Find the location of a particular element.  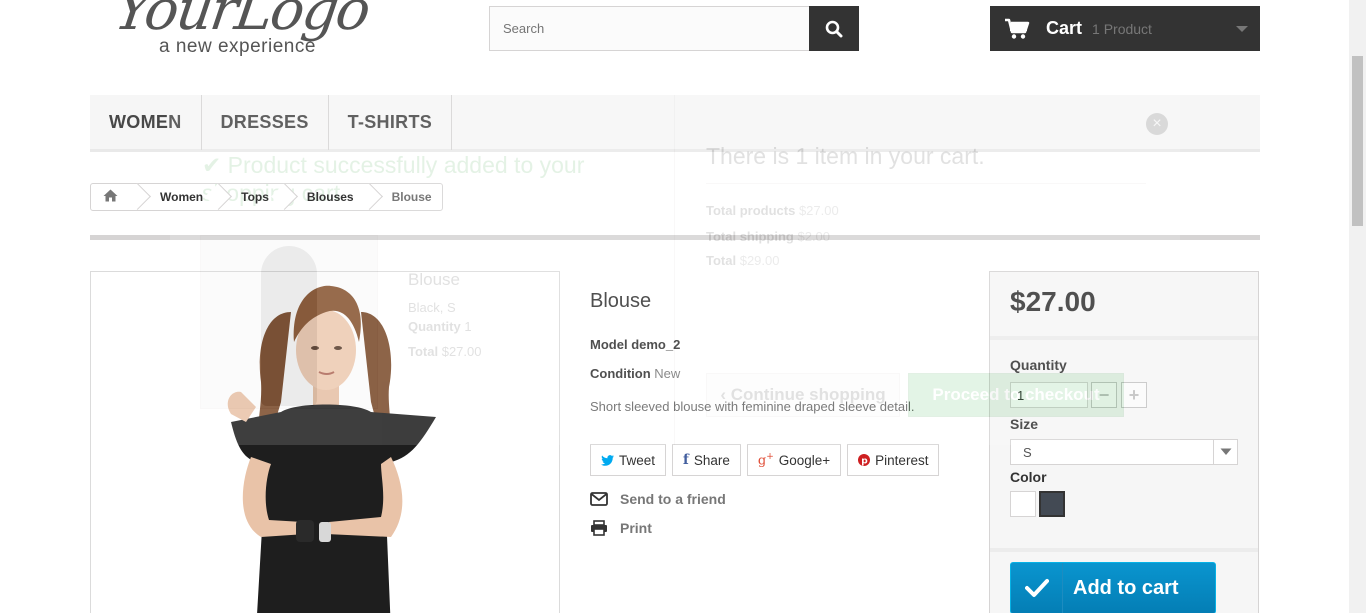

breadcrumb-women: Women is located at coordinates (180, 197).